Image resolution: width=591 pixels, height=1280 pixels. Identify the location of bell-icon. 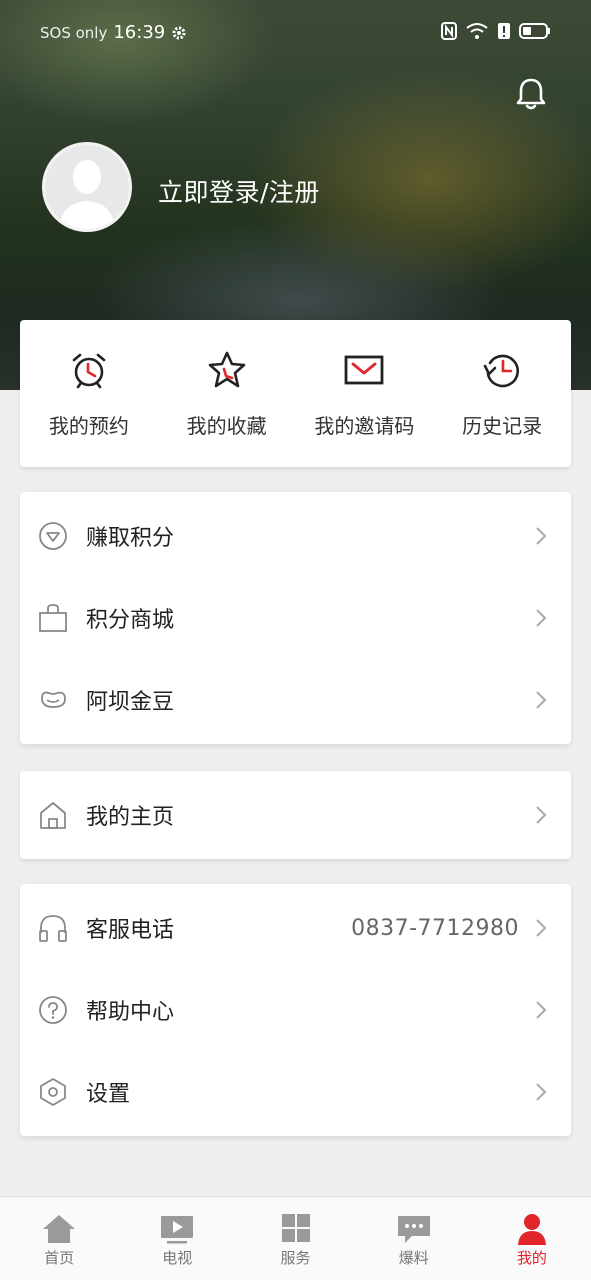
(531, 94).